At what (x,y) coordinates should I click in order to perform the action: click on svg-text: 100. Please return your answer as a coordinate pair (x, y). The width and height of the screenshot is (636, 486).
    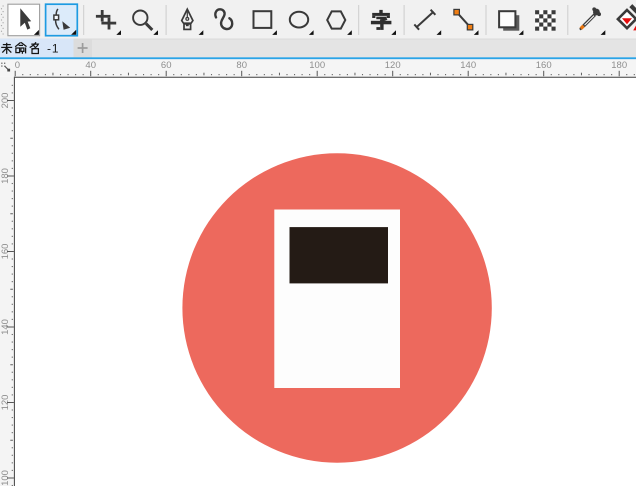
    Looking at the image, I should click on (317, 65).